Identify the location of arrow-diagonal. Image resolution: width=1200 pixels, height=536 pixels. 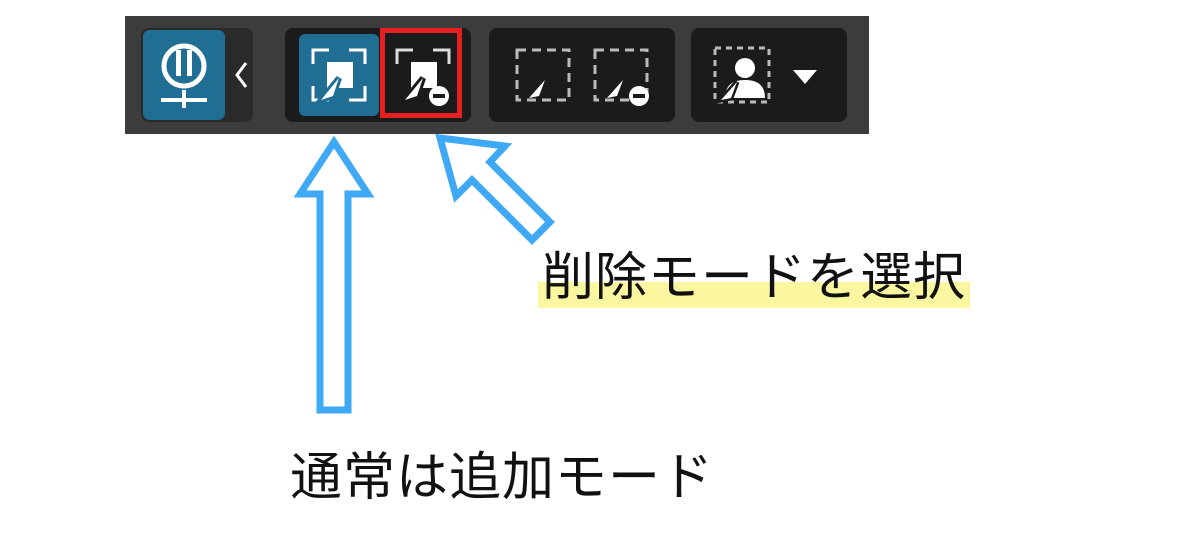
(495, 189).